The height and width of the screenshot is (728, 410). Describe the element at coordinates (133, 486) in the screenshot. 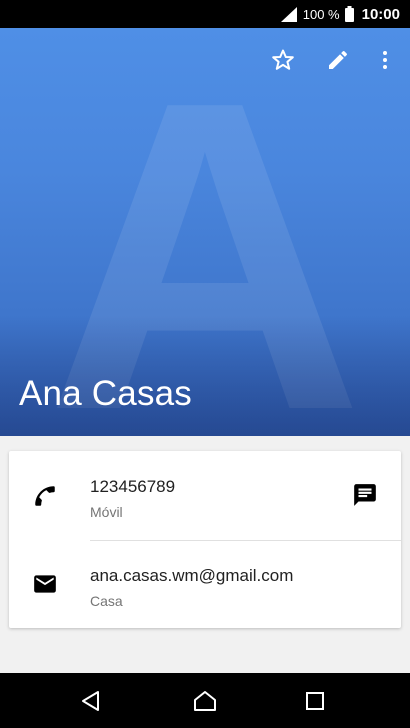

I see `phone-number: 123456789` at that location.